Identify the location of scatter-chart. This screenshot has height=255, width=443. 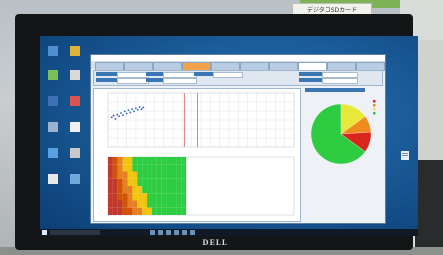
(201, 120).